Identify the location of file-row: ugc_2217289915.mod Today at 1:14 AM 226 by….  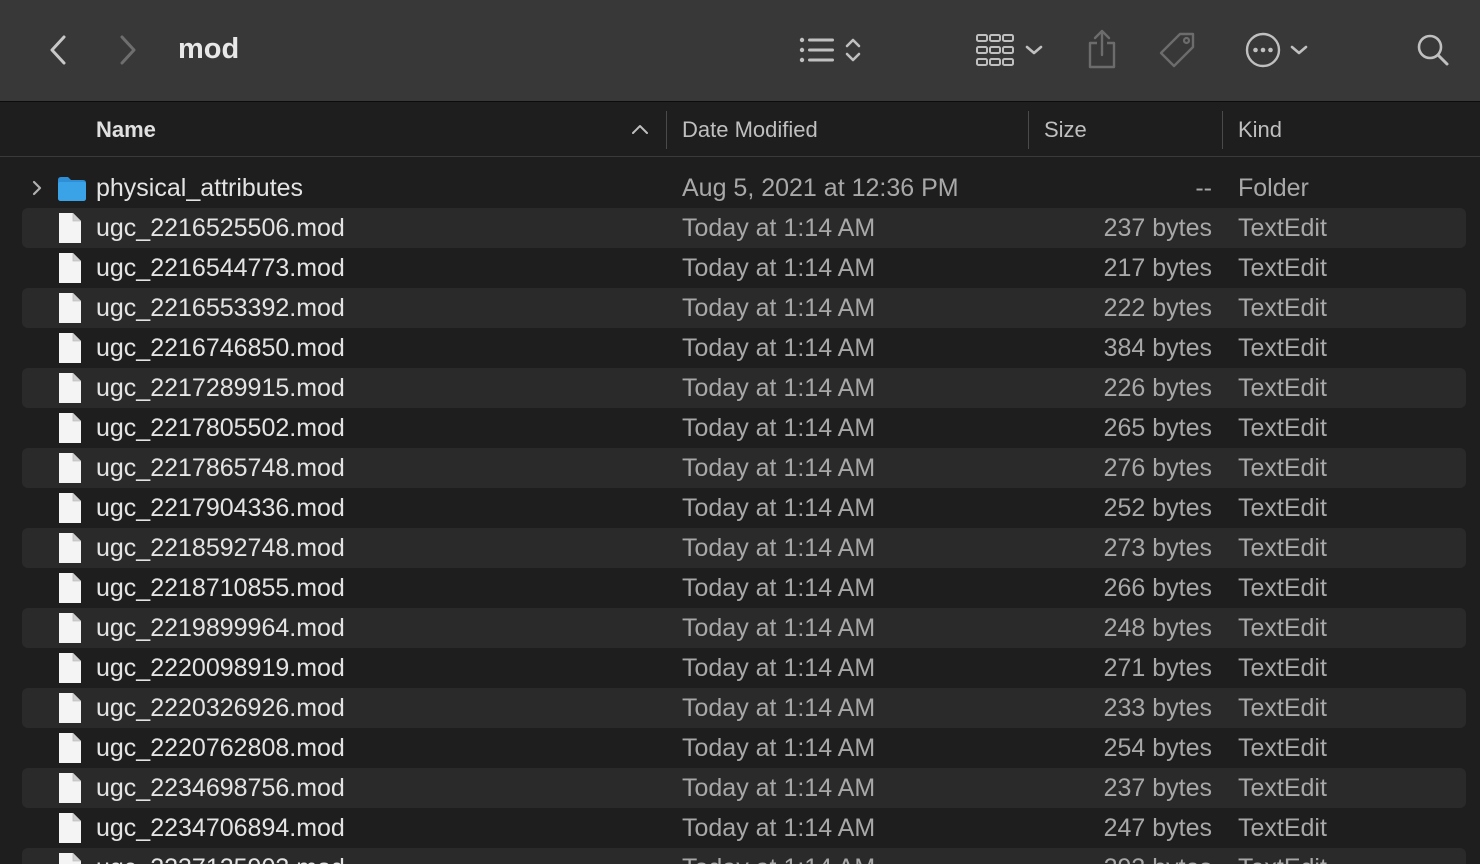
(744, 388).